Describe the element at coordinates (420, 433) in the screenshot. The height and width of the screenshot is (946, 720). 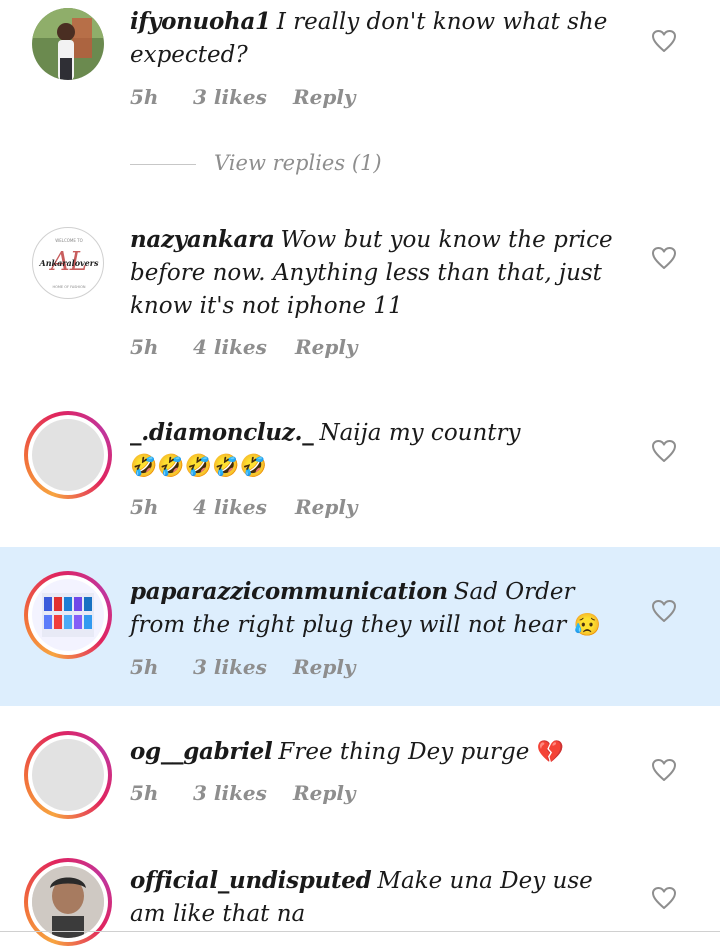
I see `comment-body: Naija my country` at that location.